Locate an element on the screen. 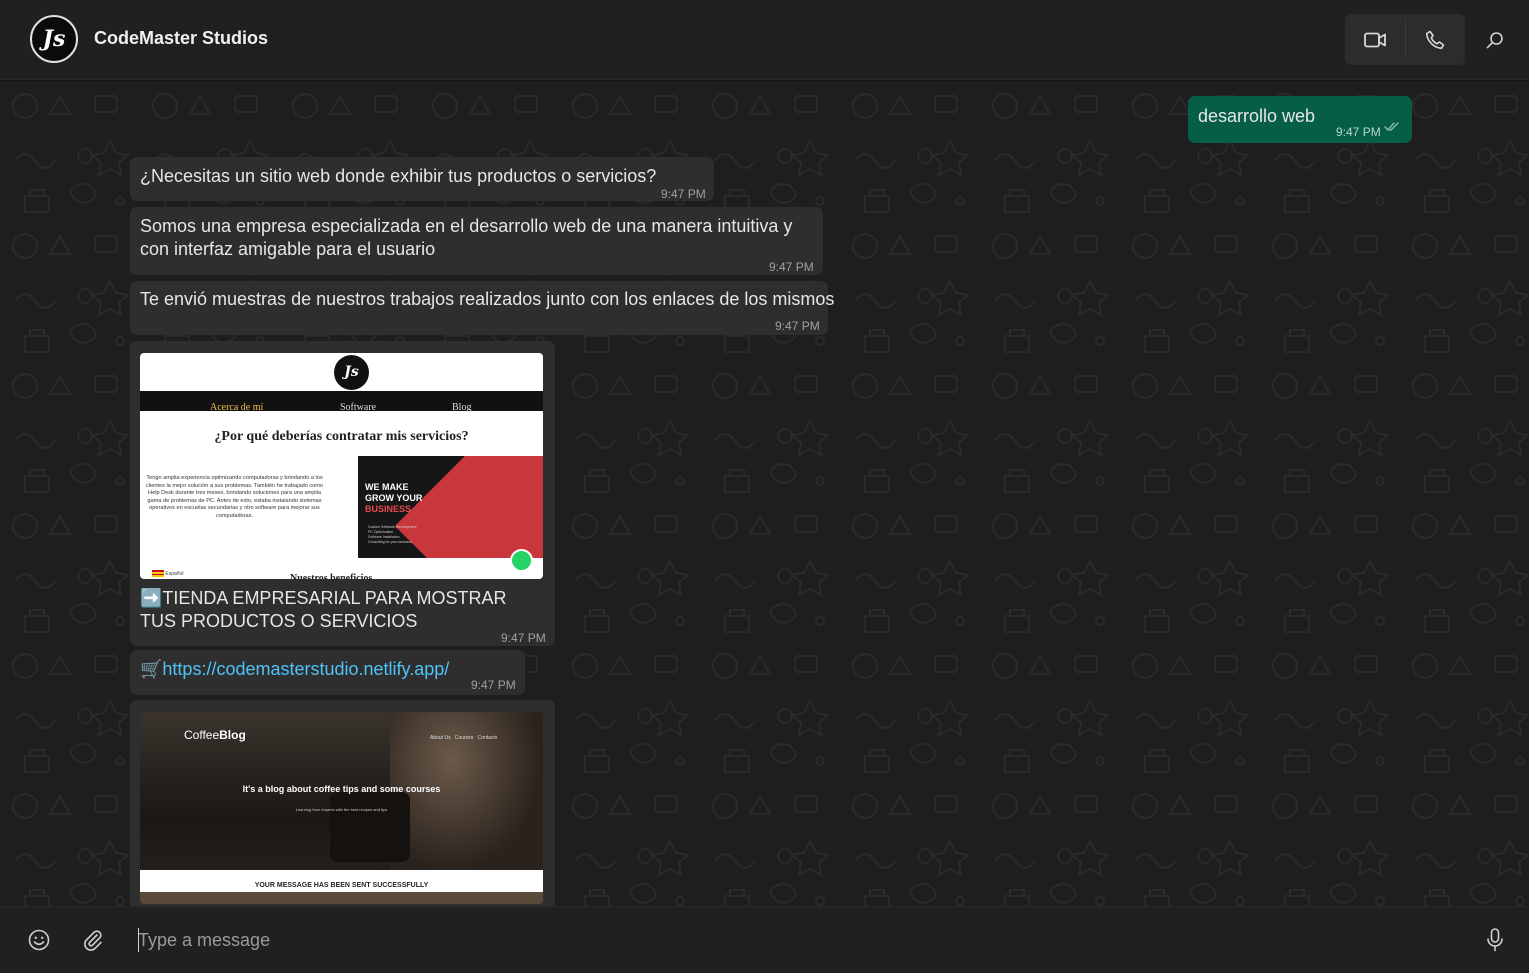 This screenshot has height=973, width=1529. text-caret is located at coordinates (138, 940).